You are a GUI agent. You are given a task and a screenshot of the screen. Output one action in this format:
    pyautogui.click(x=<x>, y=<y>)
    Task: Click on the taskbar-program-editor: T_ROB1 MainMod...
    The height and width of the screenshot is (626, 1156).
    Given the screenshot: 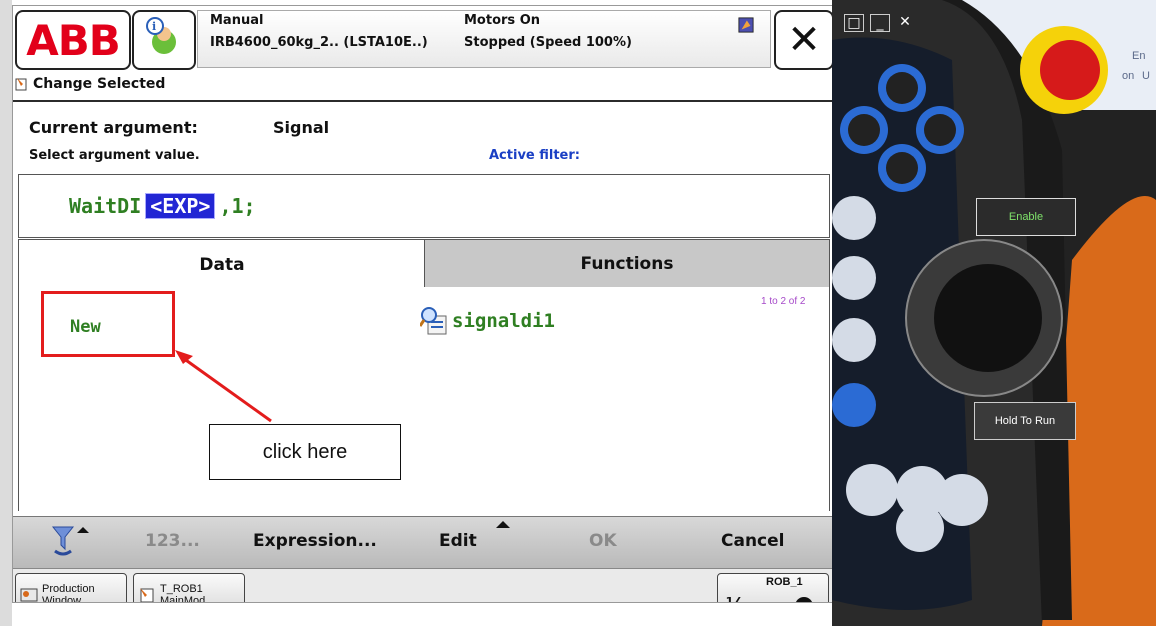 What is the action you would take?
    pyautogui.click(x=189, y=588)
    